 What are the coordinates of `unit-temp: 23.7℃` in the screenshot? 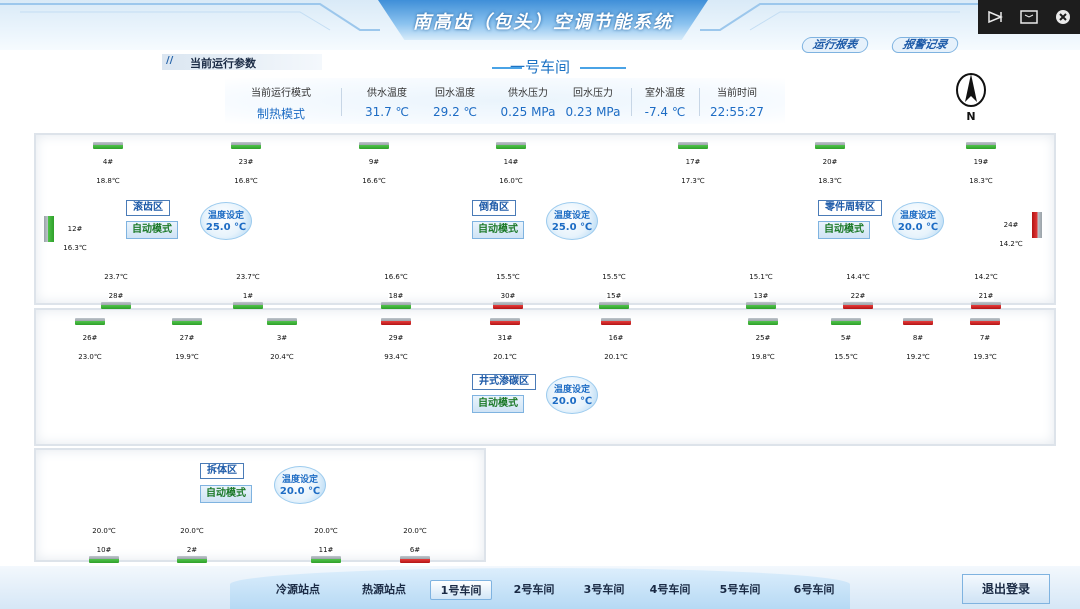 It's located at (116, 277).